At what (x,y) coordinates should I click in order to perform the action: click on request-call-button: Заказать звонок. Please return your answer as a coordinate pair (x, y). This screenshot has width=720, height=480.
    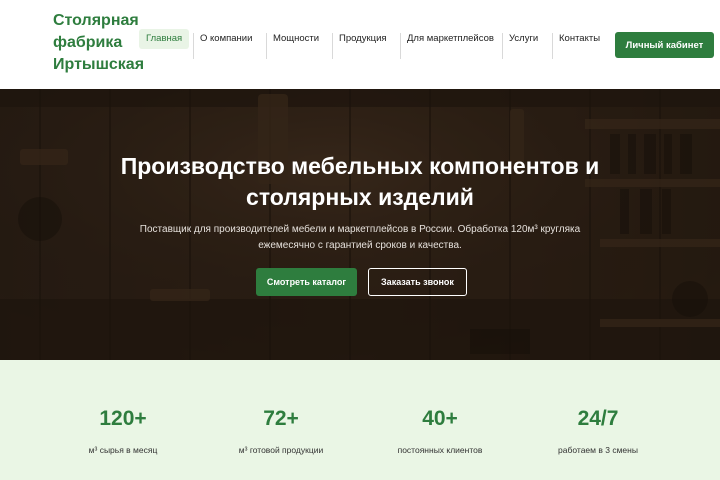
    Looking at the image, I should click on (417, 282).